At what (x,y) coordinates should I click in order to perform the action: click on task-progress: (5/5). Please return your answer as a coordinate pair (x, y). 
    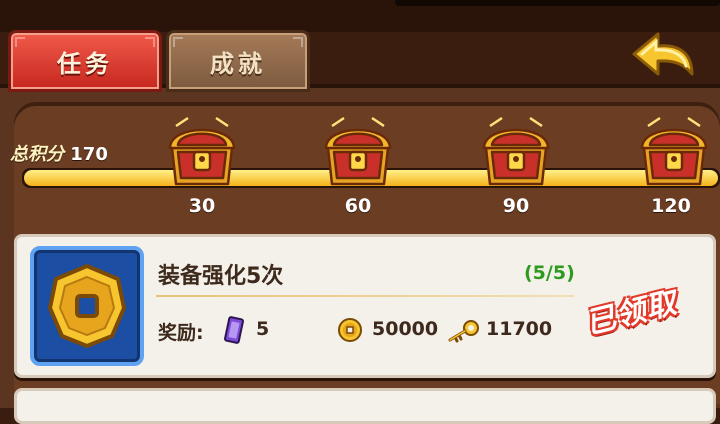
    Looking at the image, I should click on (549, 273).